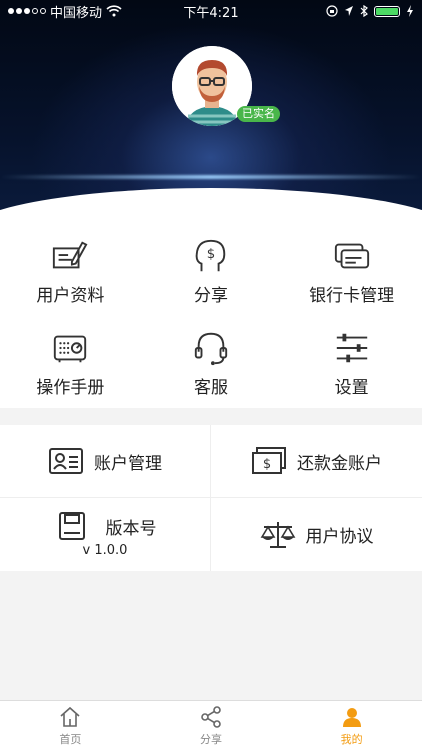  Describe the element at coordinates (351, 256) in the screenshot. I see `bank-card-icon` at that location.